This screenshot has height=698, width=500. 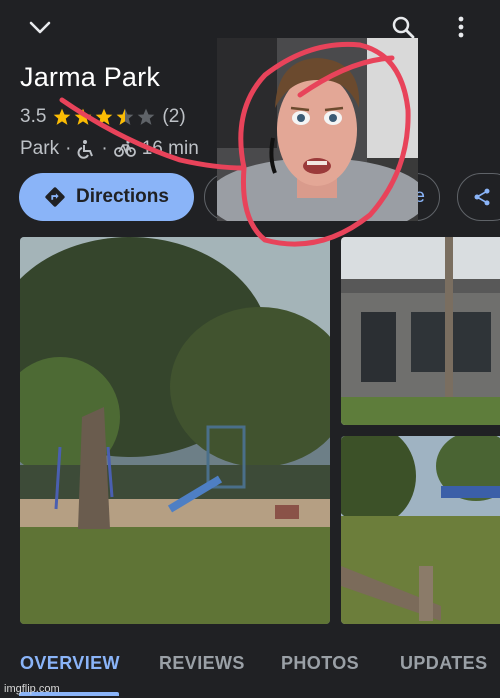 I want to click on tab-updates: UPDATES, so click(x=443, y=663).